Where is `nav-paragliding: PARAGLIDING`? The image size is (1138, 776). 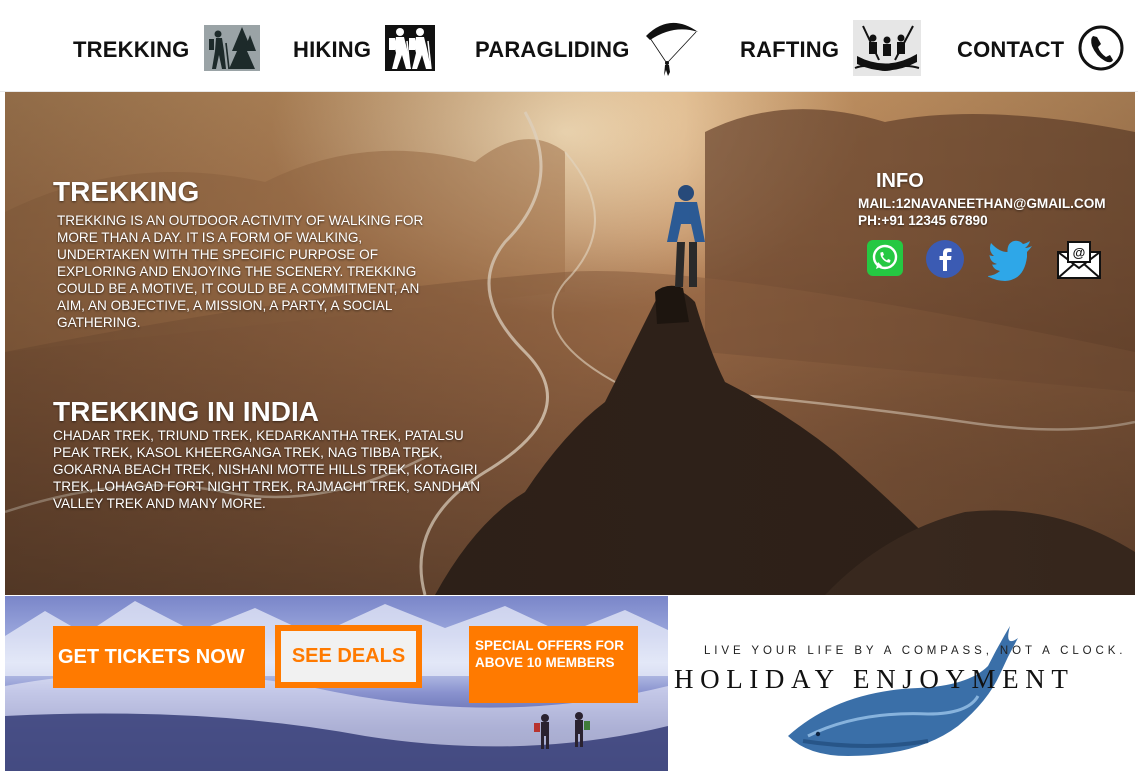 nav-paragliding: PARAGLIDING is located at coordinates (587, 50).